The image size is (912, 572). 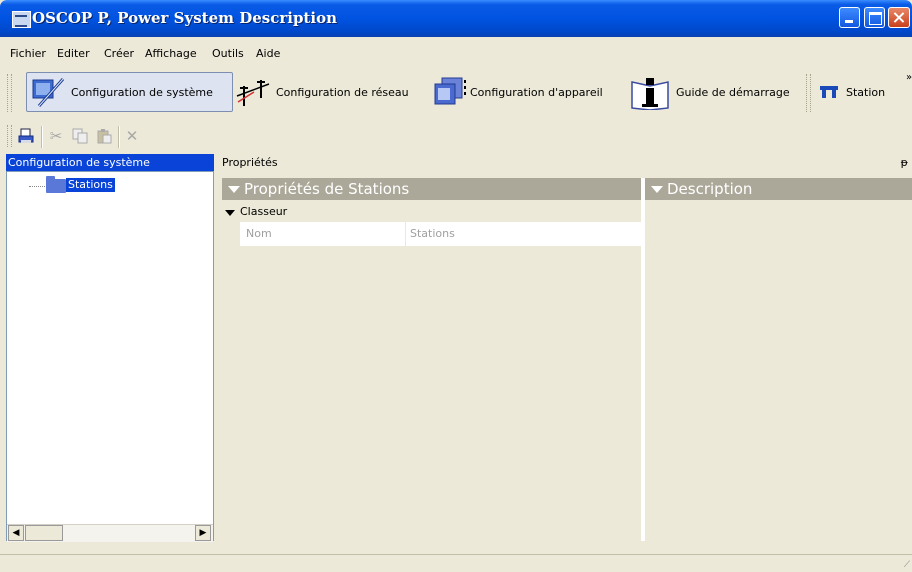 I want to click on pane-splitter, so click(x=643, y=359).